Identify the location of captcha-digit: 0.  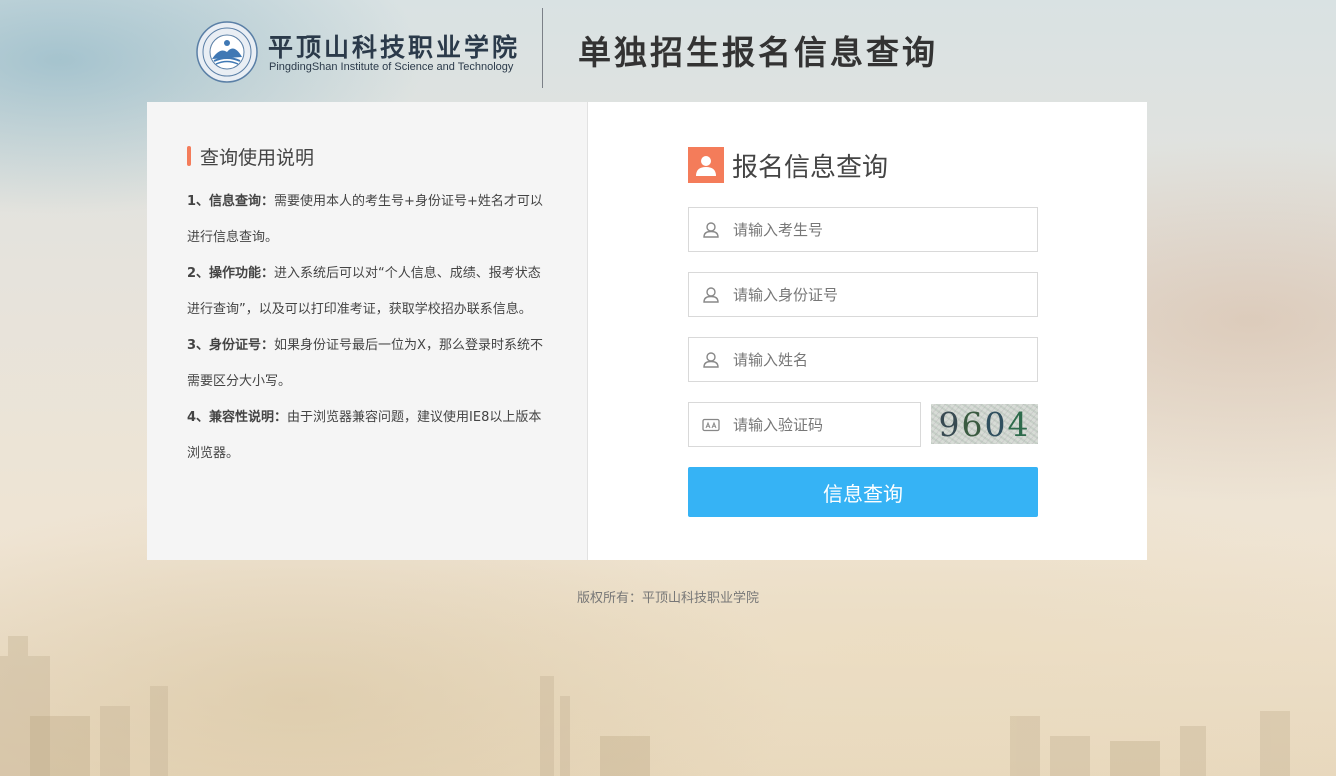
(996, 424).